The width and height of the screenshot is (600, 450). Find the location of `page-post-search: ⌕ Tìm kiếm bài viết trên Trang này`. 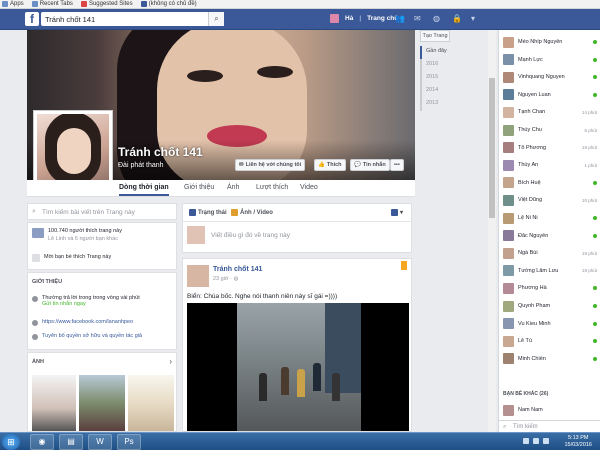

page-post-search: ⌕ Tìm kiếm bài viết trên Trang này is located at coordinates (102, 211).